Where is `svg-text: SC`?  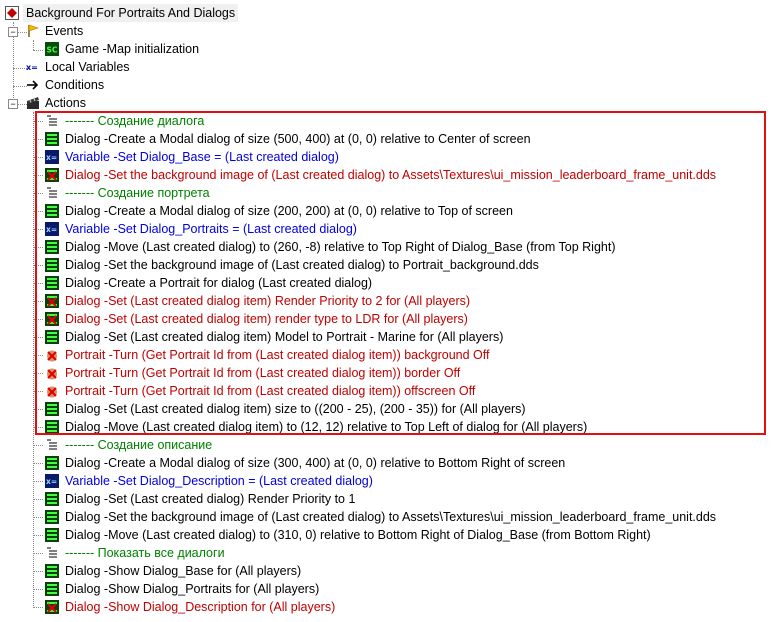
svg-text: SC is located at coordinates (52, 50).